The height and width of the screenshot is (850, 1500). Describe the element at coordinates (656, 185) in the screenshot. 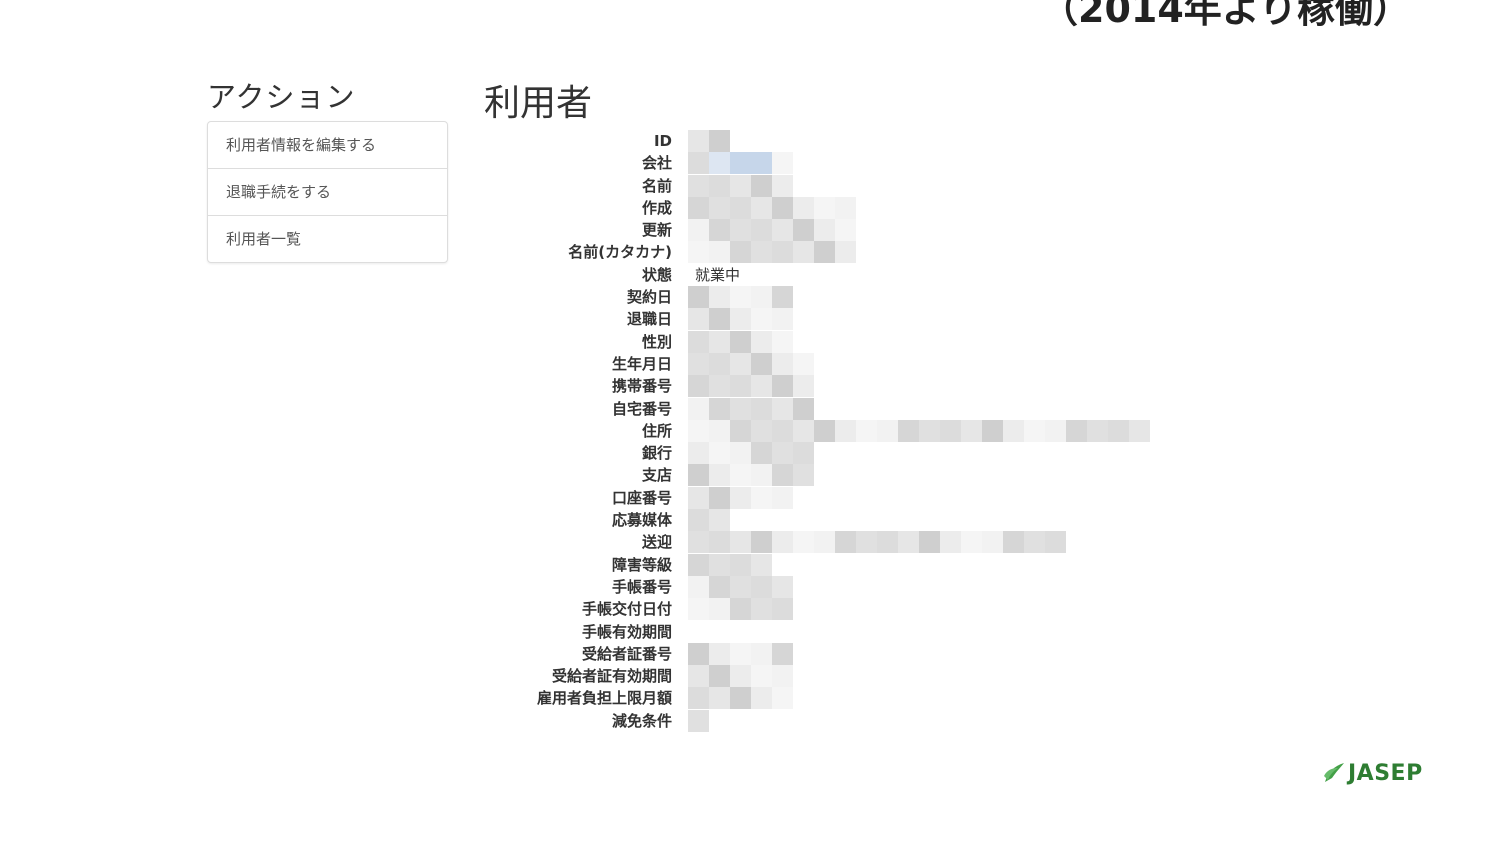

I see `field-label: 名前` at that location.